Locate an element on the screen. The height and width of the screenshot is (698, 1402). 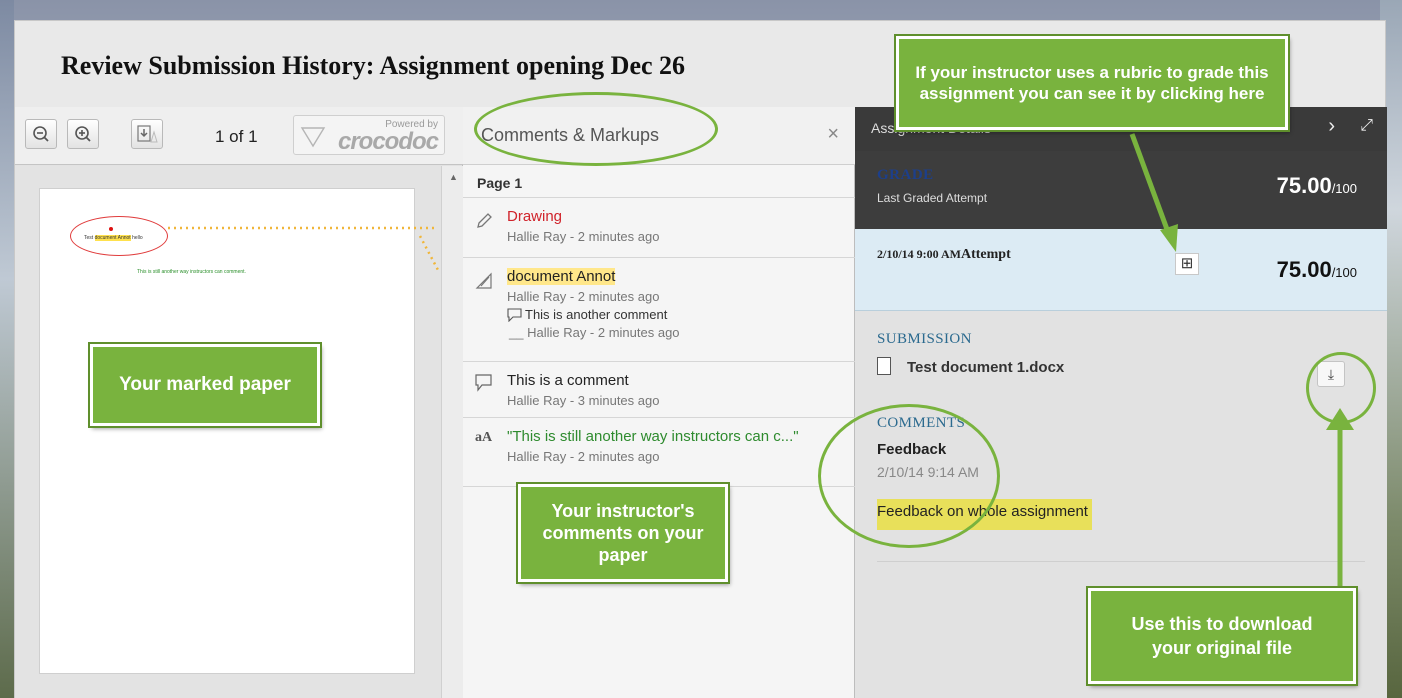
rubric-arrow is located at coordinates (1150, 183).